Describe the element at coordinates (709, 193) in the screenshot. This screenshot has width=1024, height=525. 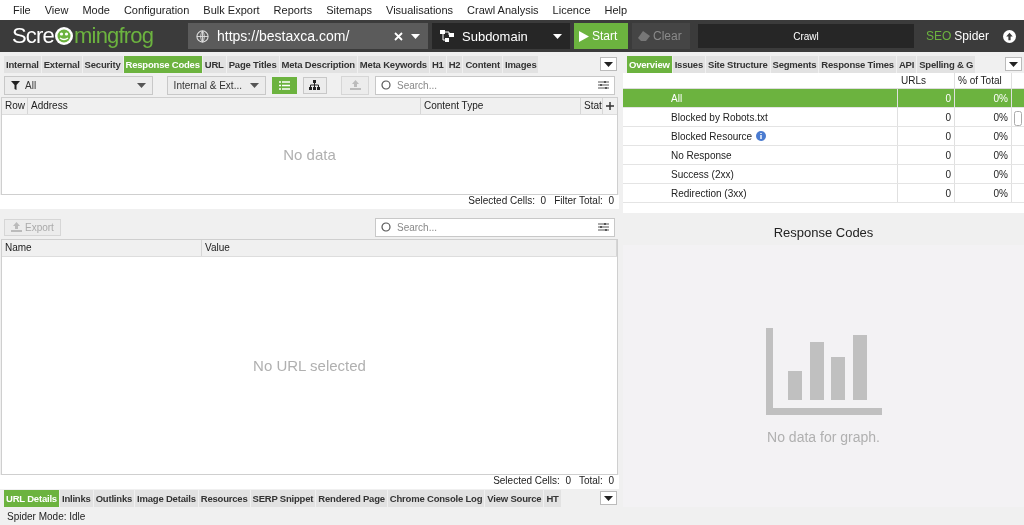
I see `row-label: Redirection (3xx)` at that location.